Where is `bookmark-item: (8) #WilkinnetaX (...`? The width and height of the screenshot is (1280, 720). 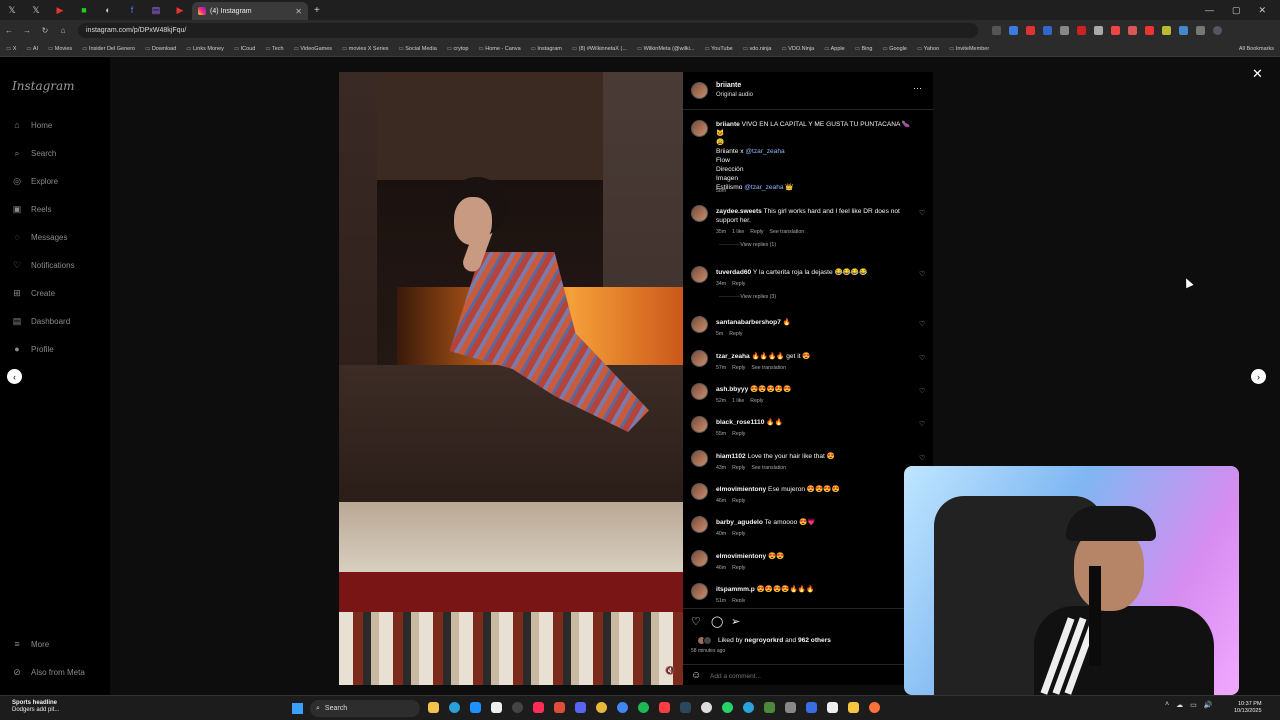
bookmark-item: (8) #WilkinnetaX (... is located at coordinates (599, 49).